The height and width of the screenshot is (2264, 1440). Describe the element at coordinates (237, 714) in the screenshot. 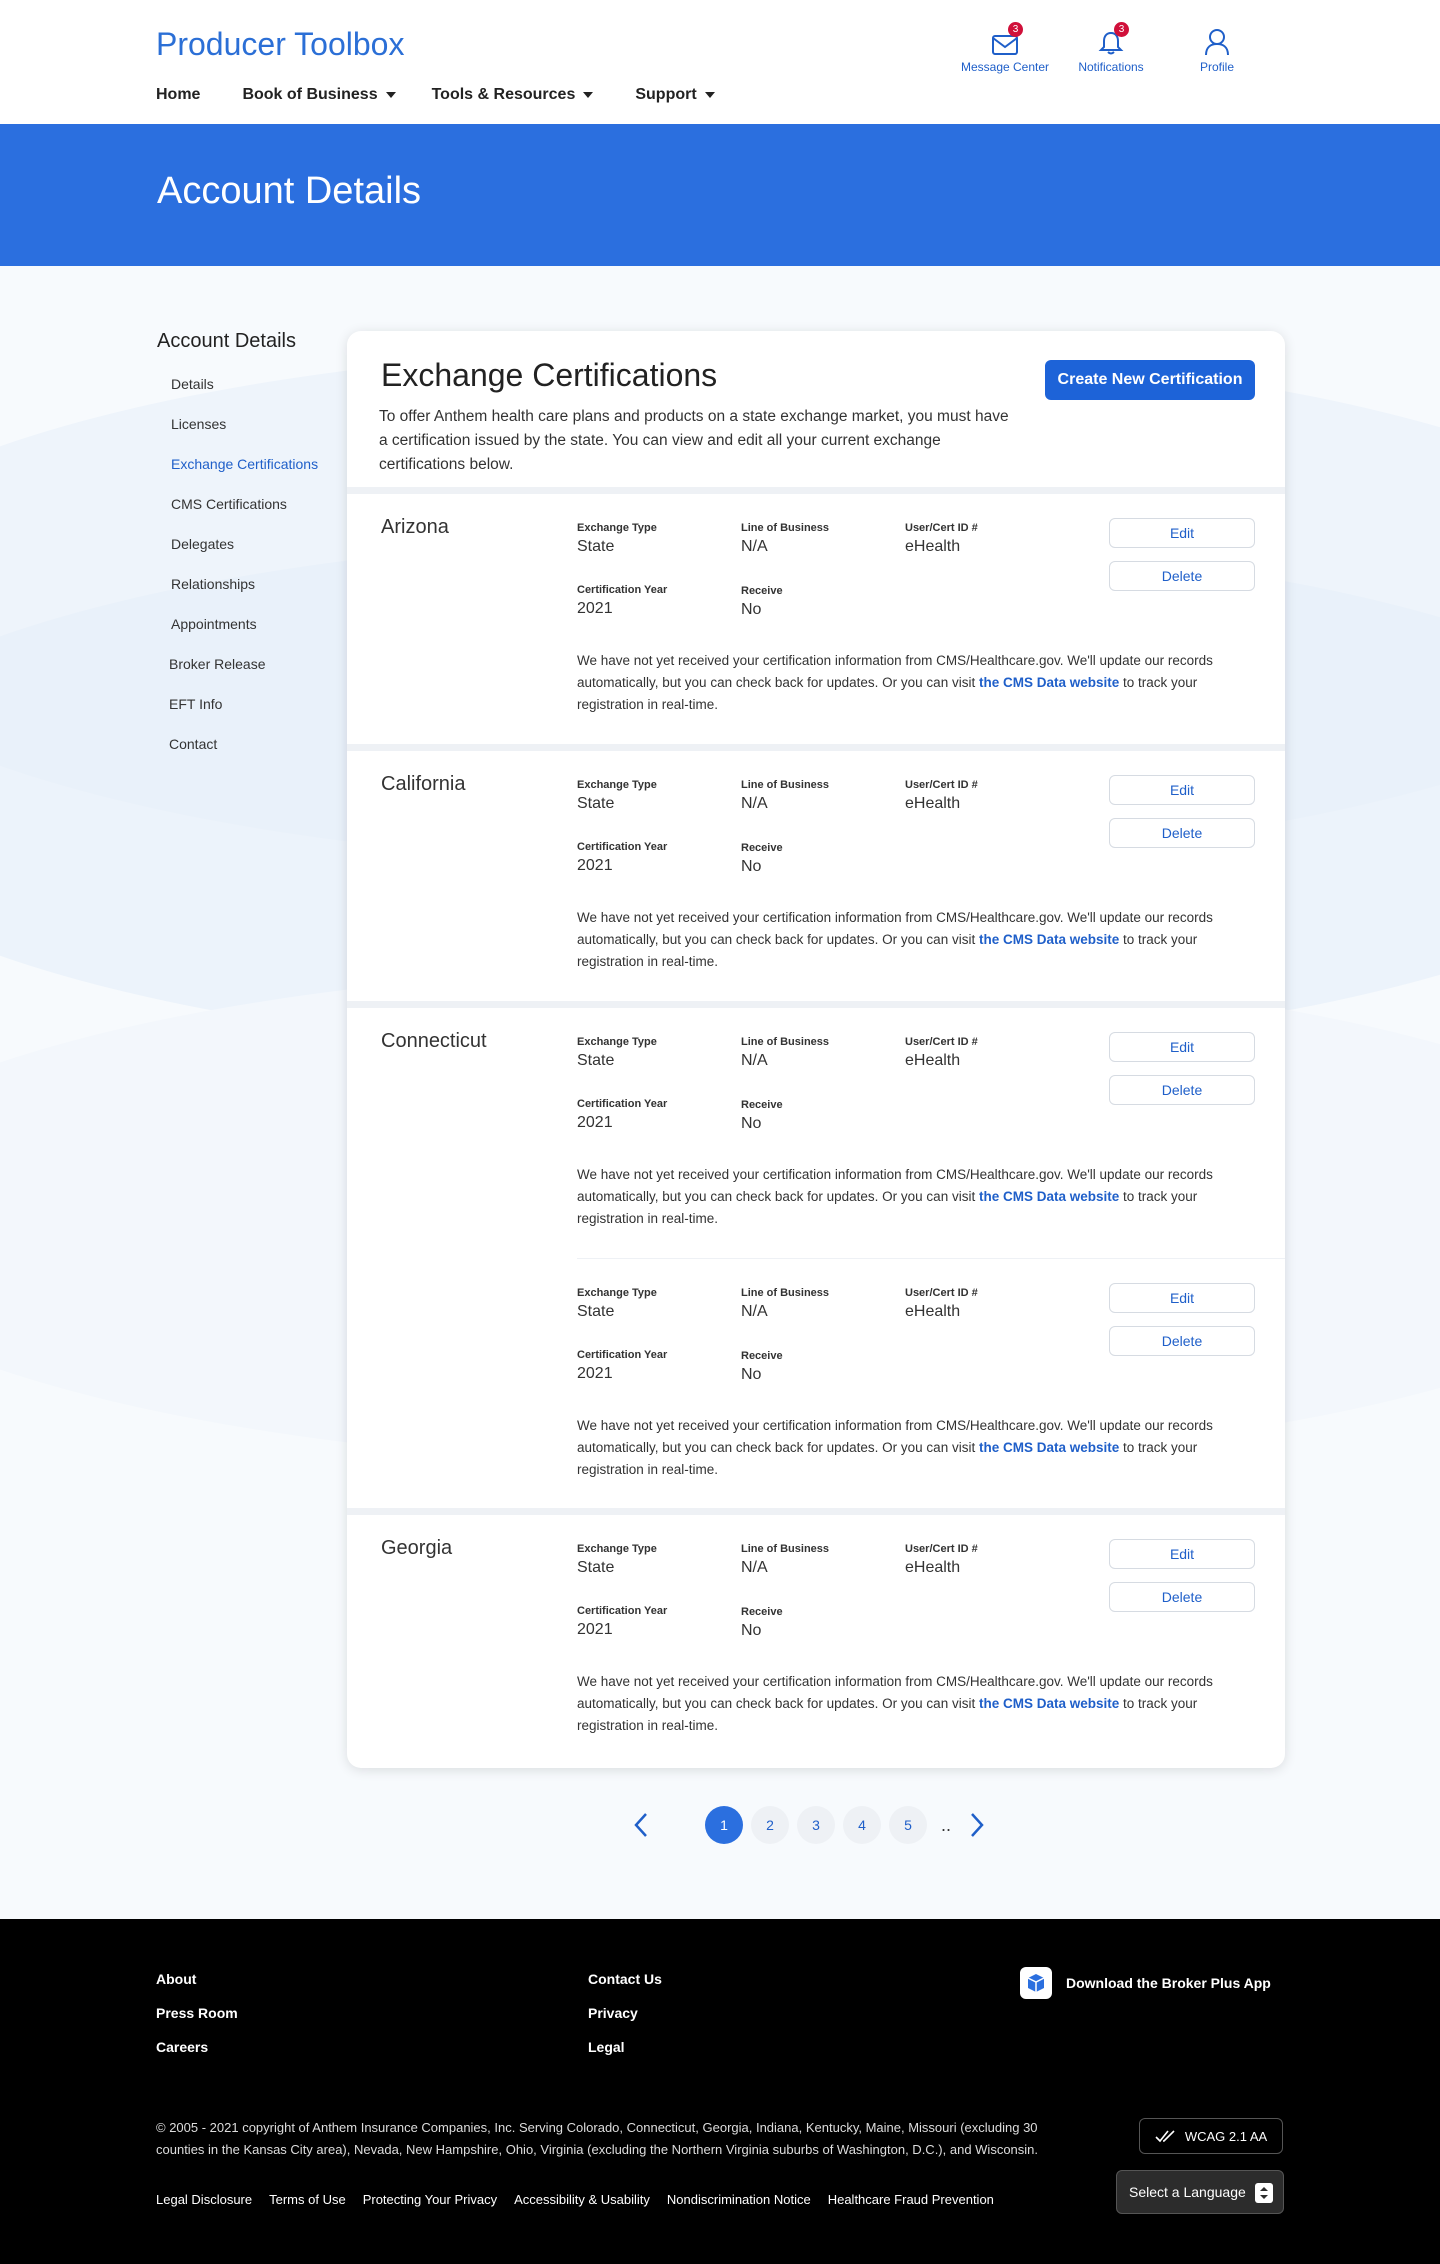

I see `sidebar-item-eft-info: EFT Info` at that location.